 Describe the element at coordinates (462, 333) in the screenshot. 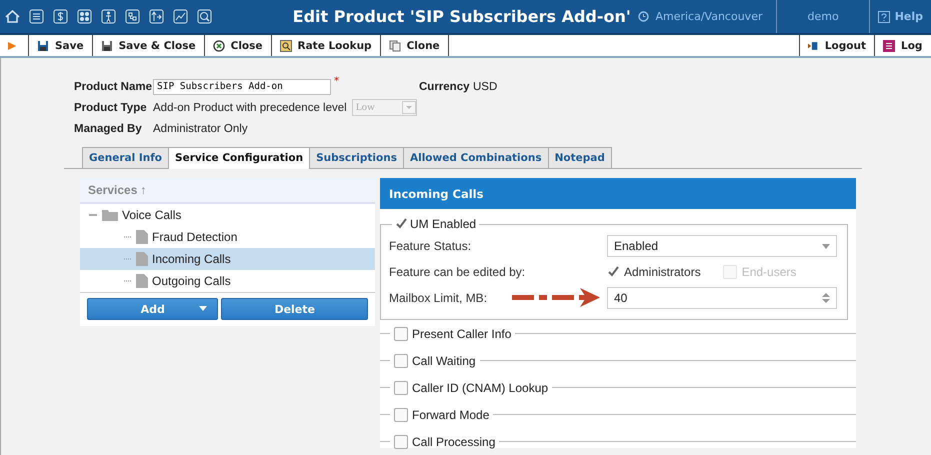

I see `section-label: Present Caller Info` at that location.